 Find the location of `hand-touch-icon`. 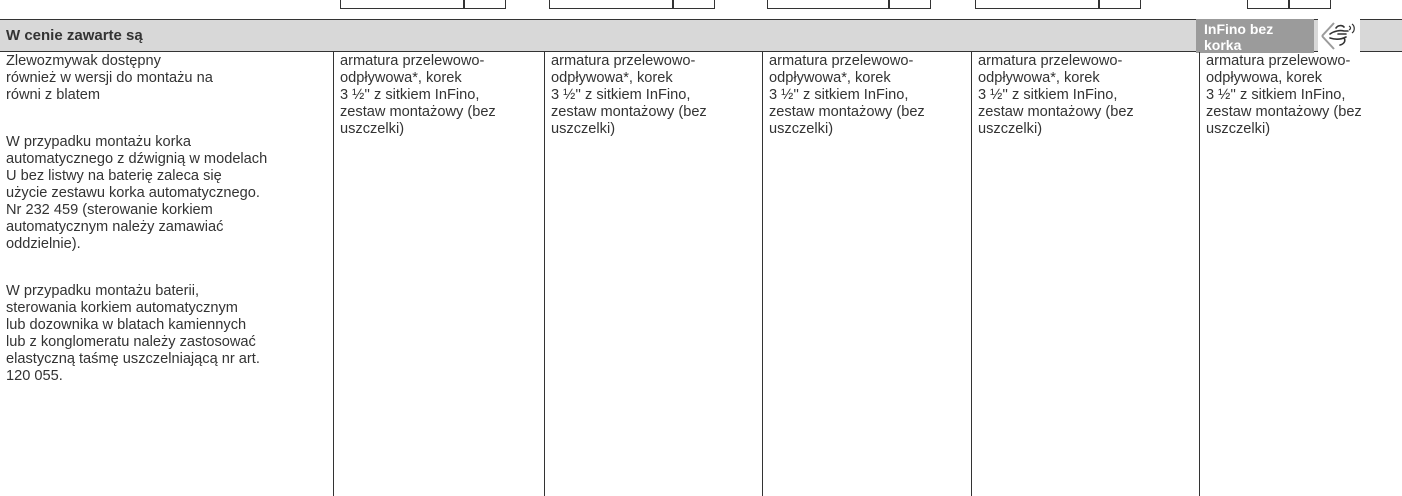

hand-touch-icon is located at coordinates (1339, 36).